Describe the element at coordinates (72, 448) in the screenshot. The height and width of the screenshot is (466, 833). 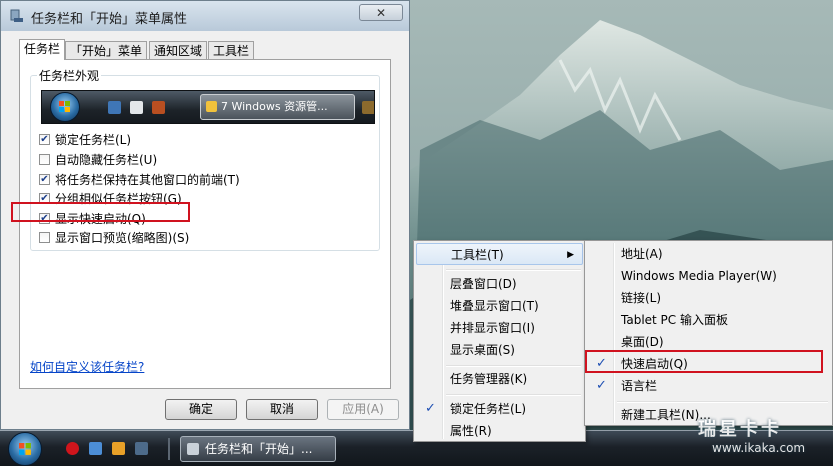
I see `opera-icon` at that location.